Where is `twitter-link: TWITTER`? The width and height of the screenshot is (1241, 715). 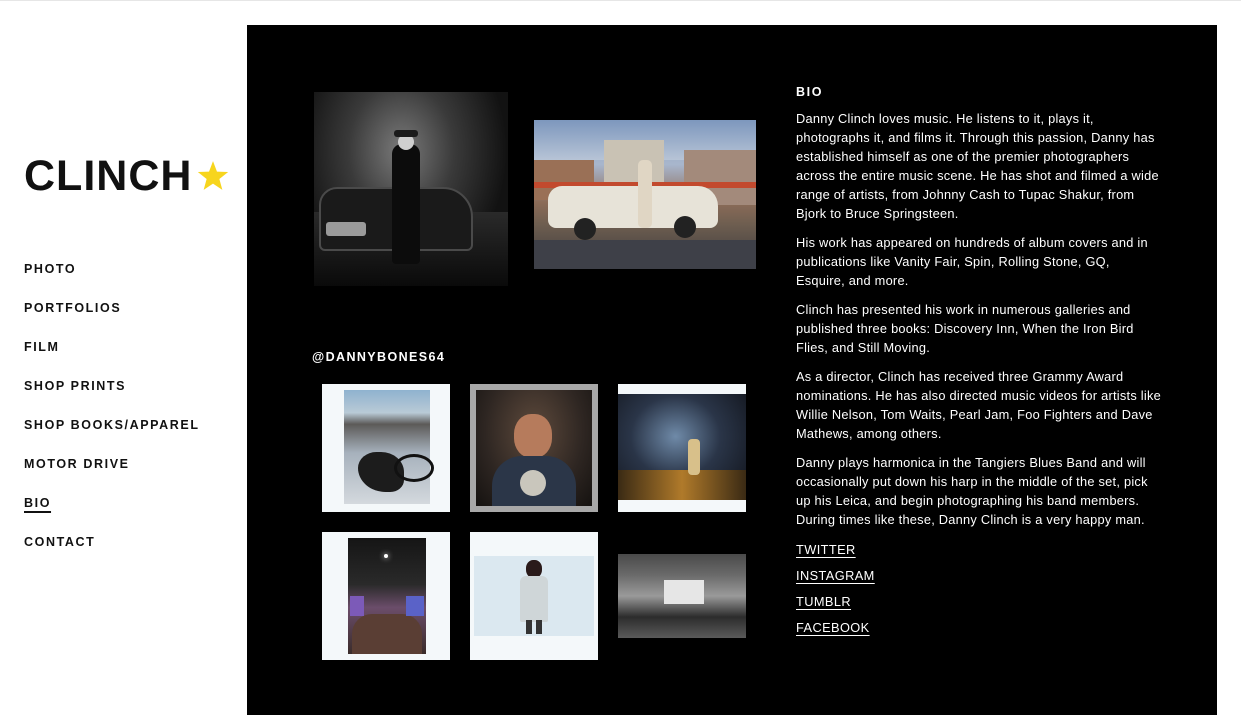
twitter-link: TWITTER is located at coordinates (826, 549).